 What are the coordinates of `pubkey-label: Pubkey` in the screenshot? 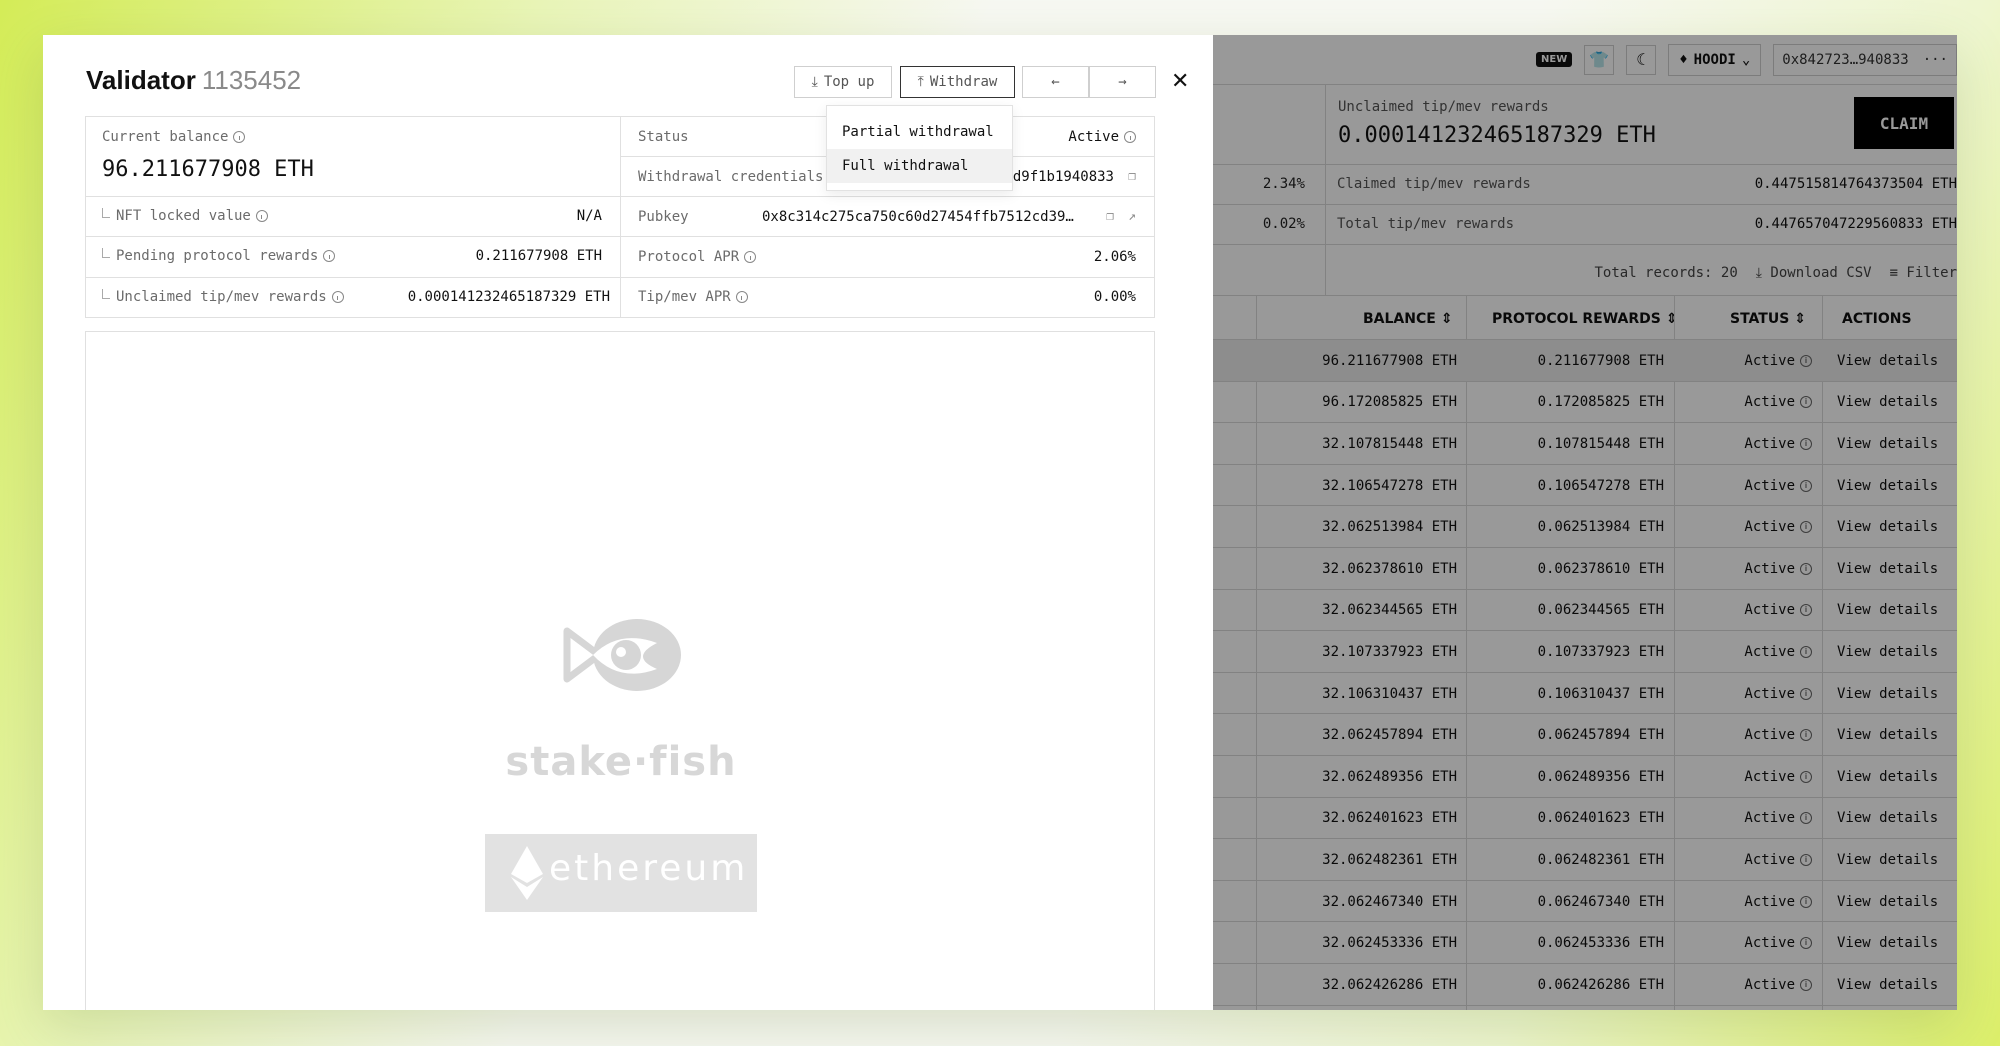 It's located at (663, 217).